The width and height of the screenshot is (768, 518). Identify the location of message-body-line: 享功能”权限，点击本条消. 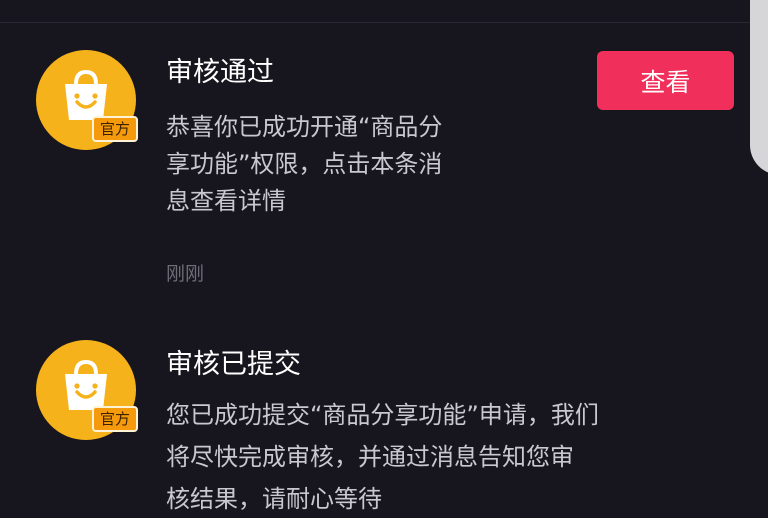
(304, 164).